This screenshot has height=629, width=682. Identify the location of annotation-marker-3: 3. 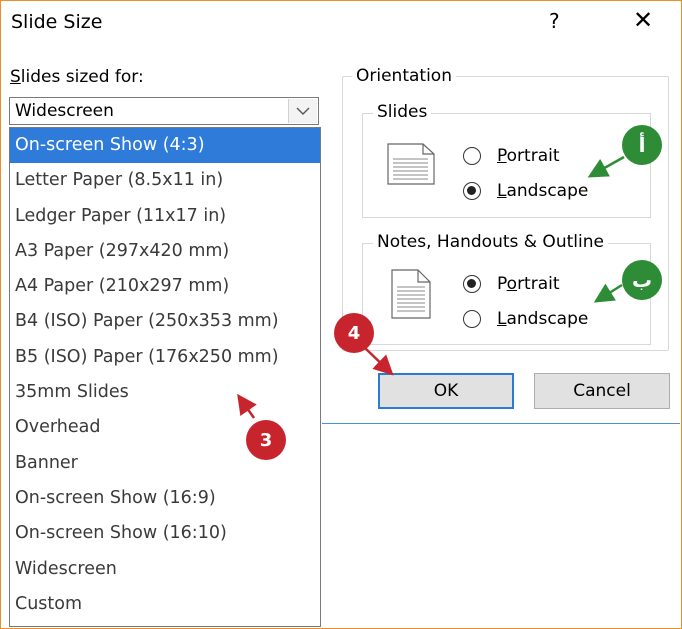
(266, 440).